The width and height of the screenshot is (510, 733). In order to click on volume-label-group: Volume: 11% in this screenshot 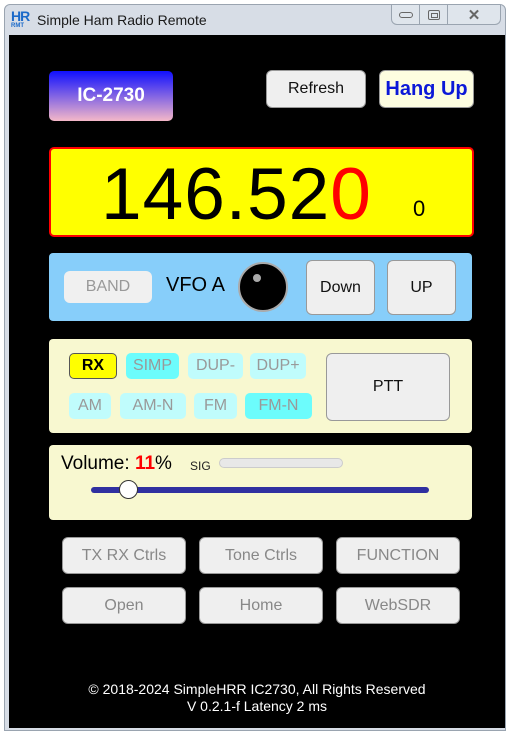, I will do `click(116, 464)`.